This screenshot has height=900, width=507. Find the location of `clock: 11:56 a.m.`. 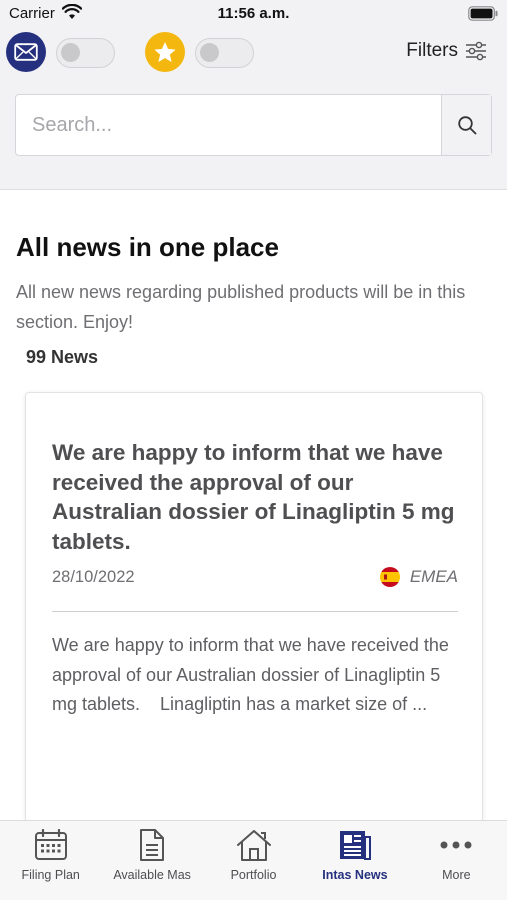

clock: 11:56 a.m. is located at coordinates (253, 13).